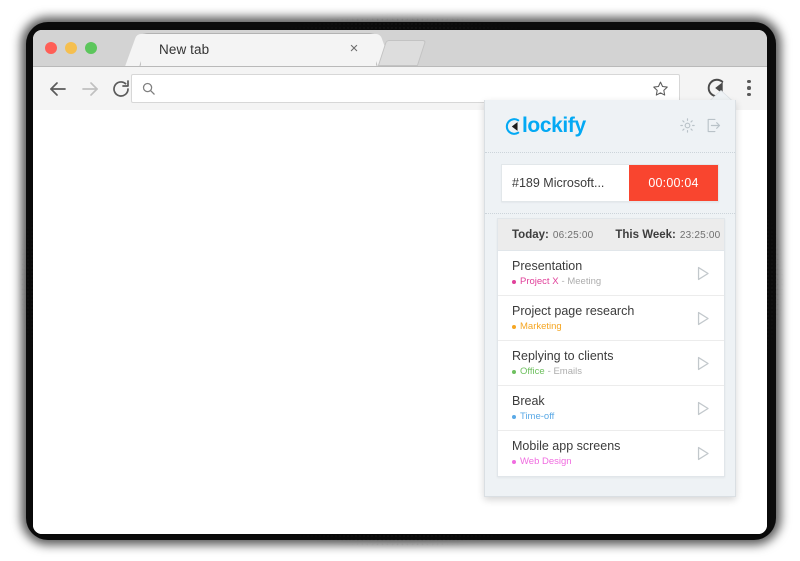 The width and height of the screenshot is (800, 561). Describe the element at coordinates (148, 88) in the screenshot. I see `search-icon` at that location.